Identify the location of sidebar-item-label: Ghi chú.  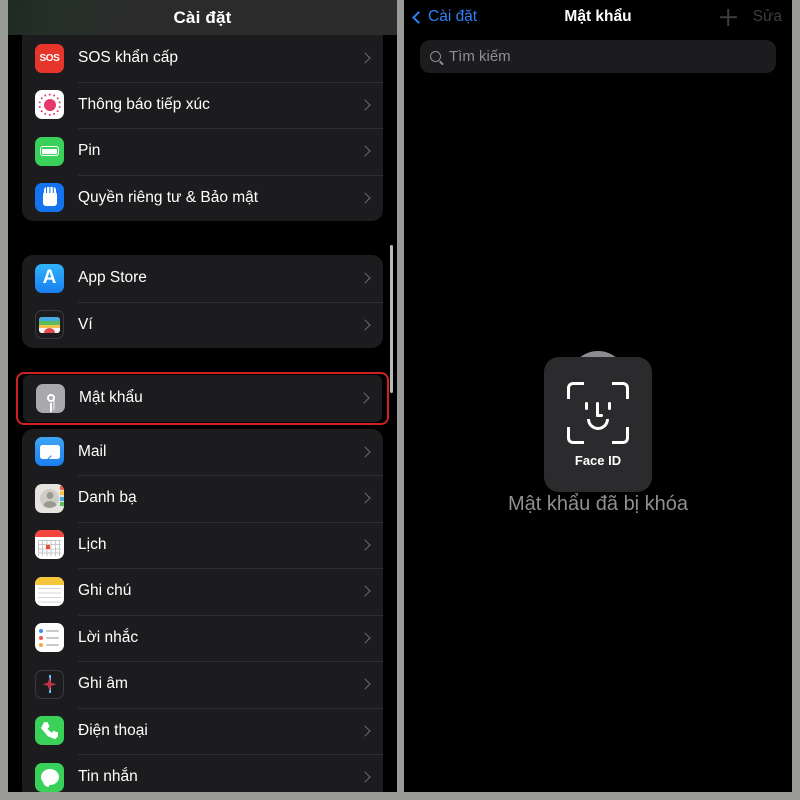
(105, 591).